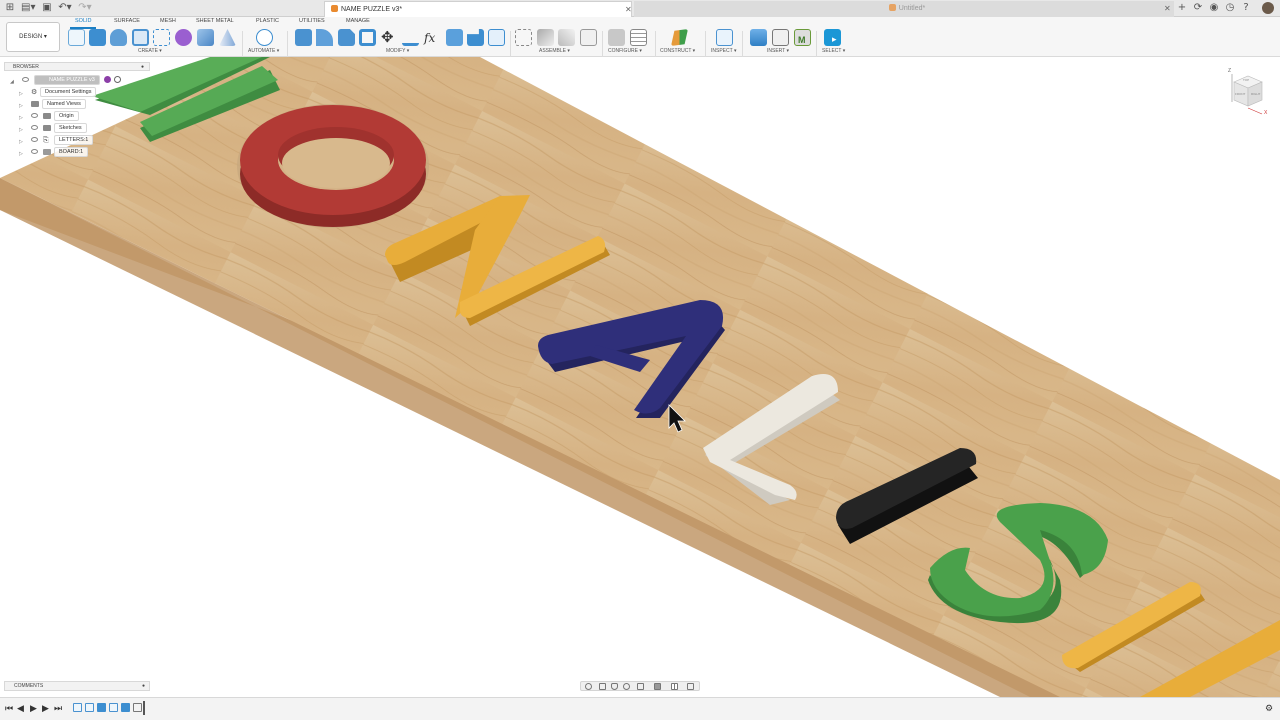 This screenshot has width=1280, height=720. What do you see at coordinates (142, 67) in the screenshot?
I see `browser-collapse-icon: ●` at bounding box center [142, 67].